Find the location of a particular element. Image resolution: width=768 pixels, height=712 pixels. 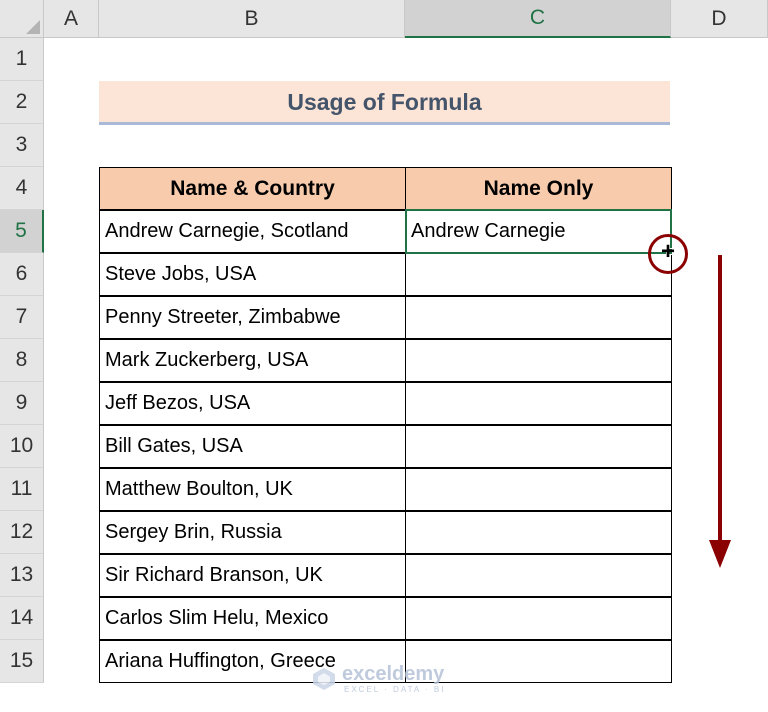

row-header-8: 8 is located at coordinates (22, 360).